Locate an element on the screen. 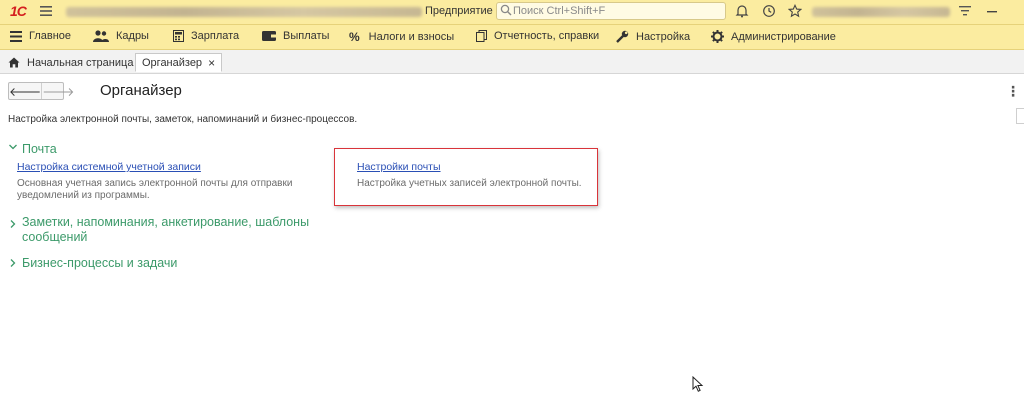 This screenshot has width=1024, height=411. 1c-logo: 1С is located at coordinates (18, 11).